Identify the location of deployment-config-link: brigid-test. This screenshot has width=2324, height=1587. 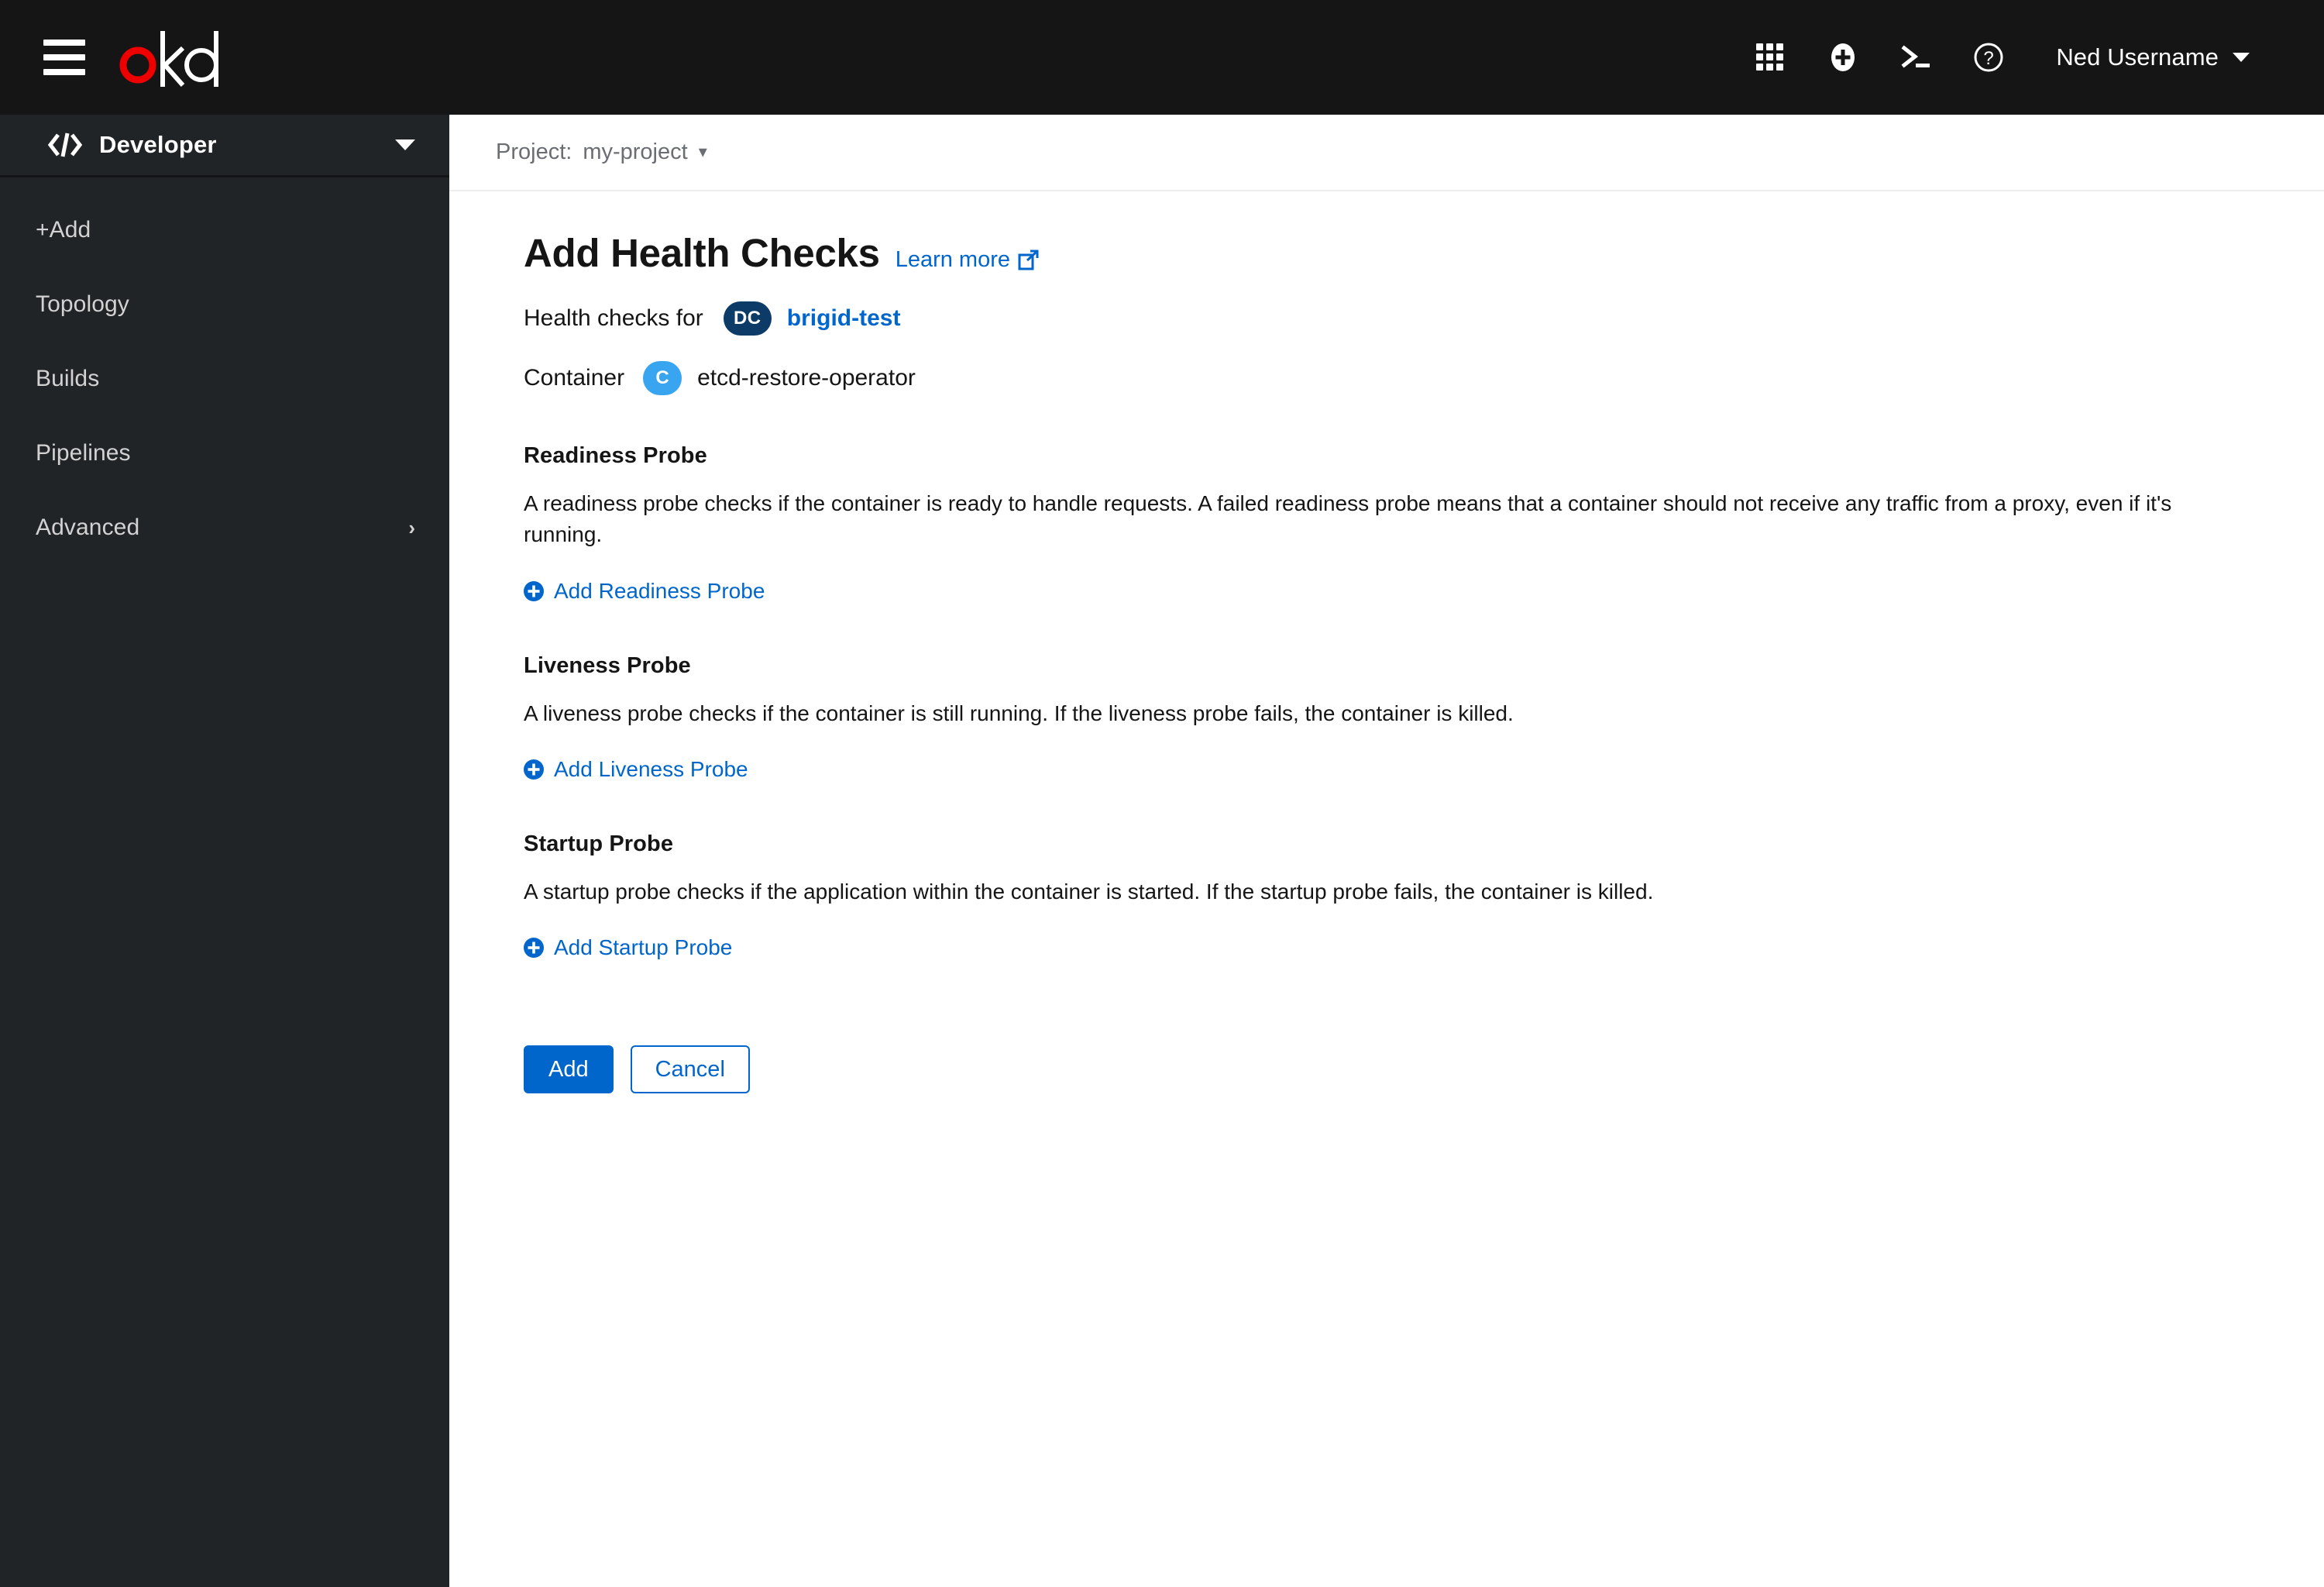
(844, 318).